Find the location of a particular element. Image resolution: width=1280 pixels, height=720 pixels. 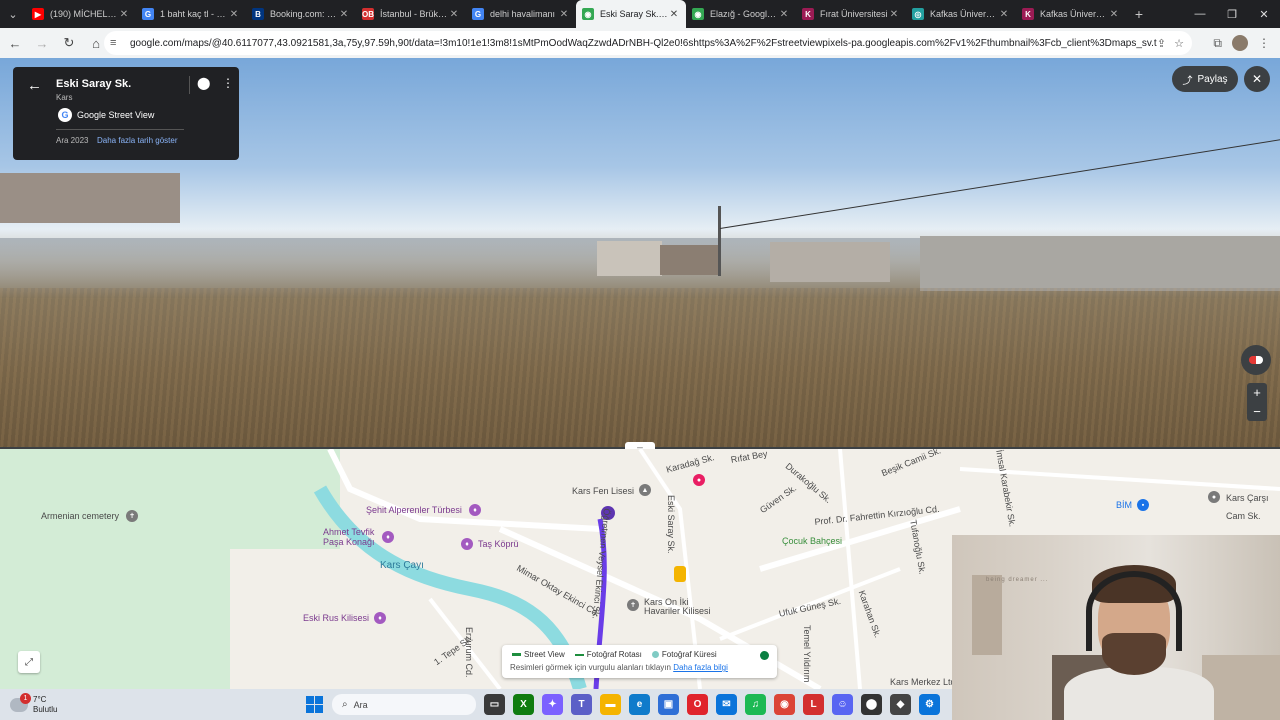

browser-tab: K Kafkas Üniversite ✕ is located at coordinates (1071, 14).